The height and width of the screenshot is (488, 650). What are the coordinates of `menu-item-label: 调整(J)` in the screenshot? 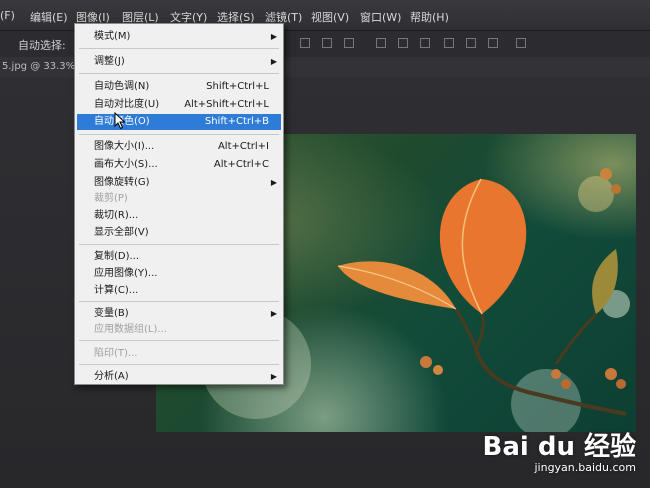 It's located at (109, 61).